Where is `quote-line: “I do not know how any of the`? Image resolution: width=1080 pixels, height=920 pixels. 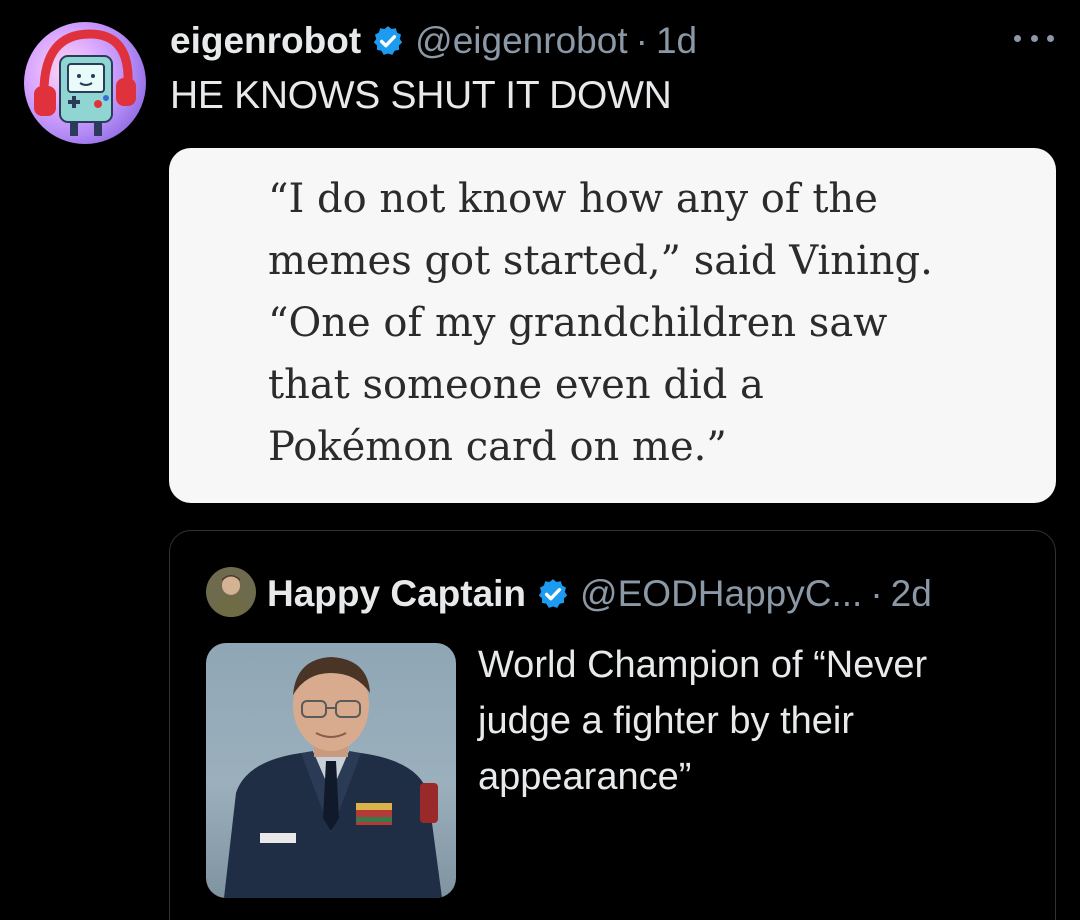 quote-line: “I do not know how any of the is located at coordinates (573, 199).